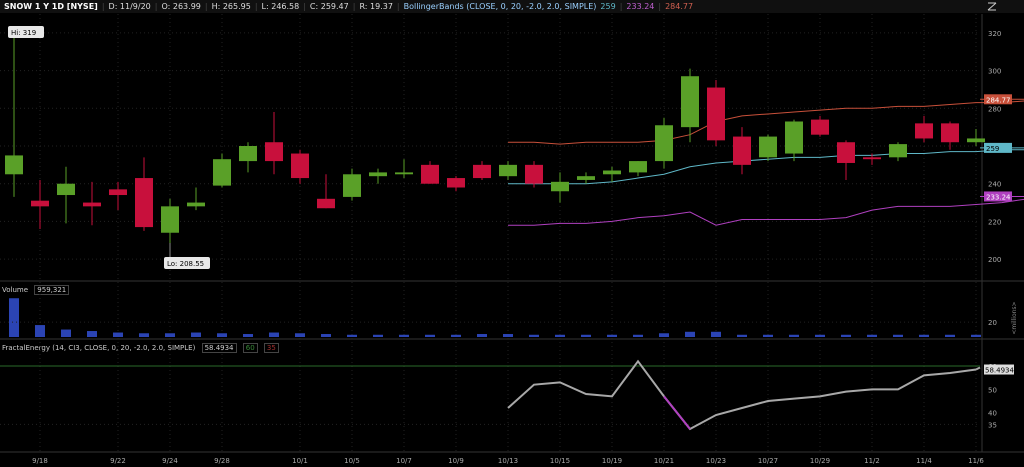  I want to click on volume-axis-unit: <millions>, so click(1014, 317).